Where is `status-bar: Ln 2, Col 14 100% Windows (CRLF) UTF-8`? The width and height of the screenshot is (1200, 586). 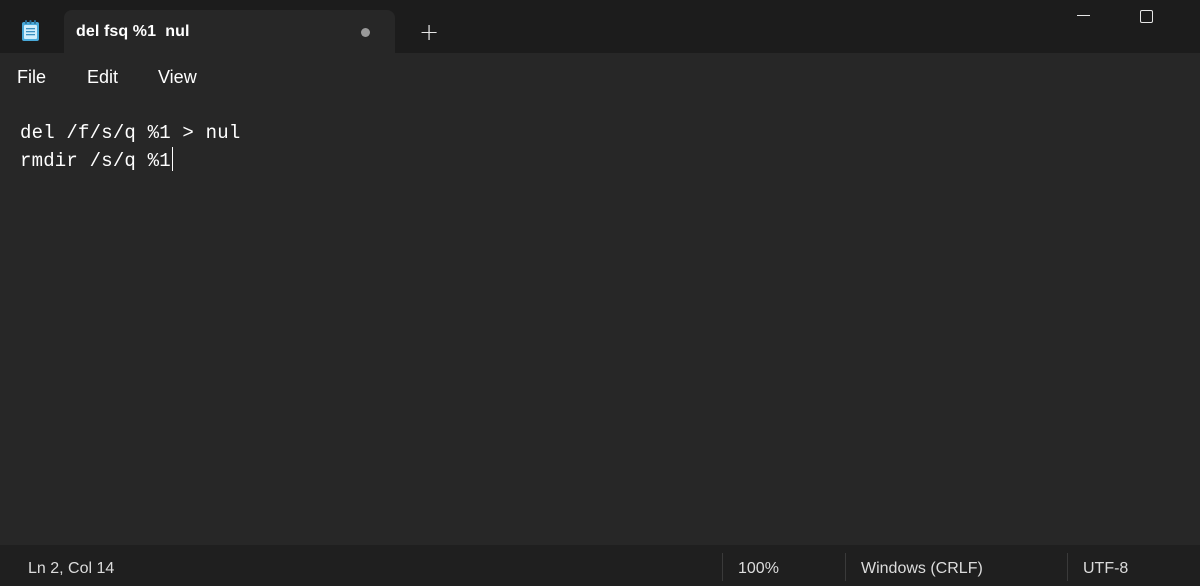
status-bar: Ln 2, Col 14 100% Windows (CRLF) UTF-8 is located at coordinates (600, 565).